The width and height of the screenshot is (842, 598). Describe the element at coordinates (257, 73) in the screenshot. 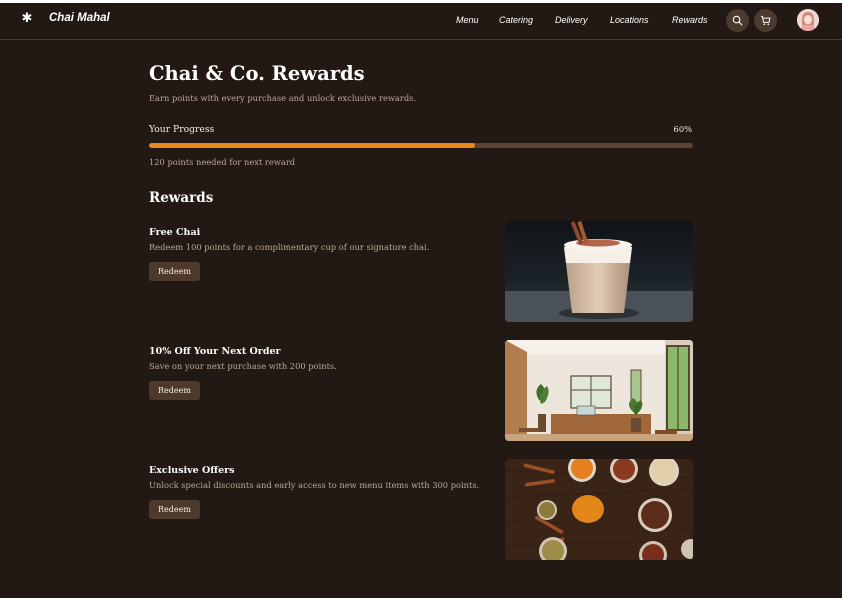

I see `page-title: Chai & Co. Rewards` at that location.